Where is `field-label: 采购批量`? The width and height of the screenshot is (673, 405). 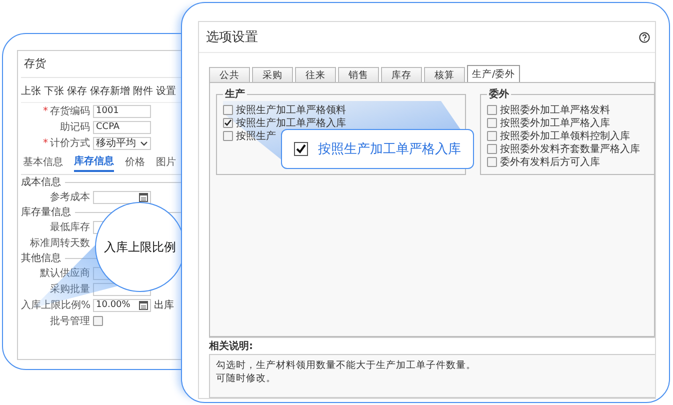 field-label: 采购批量 is located at coordinates (70, 289).